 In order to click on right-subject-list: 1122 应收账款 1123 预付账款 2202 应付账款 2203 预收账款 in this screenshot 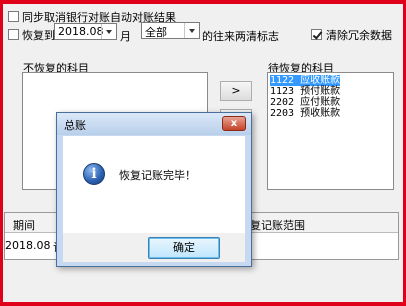, I will do `click(330, 131)`.